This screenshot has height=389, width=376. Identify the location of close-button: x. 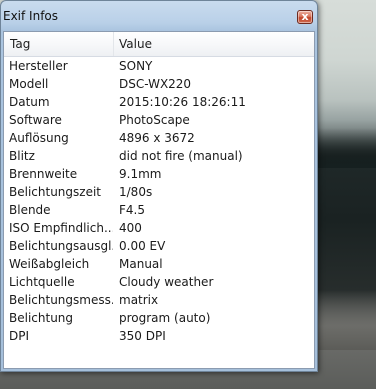
(305, 17).